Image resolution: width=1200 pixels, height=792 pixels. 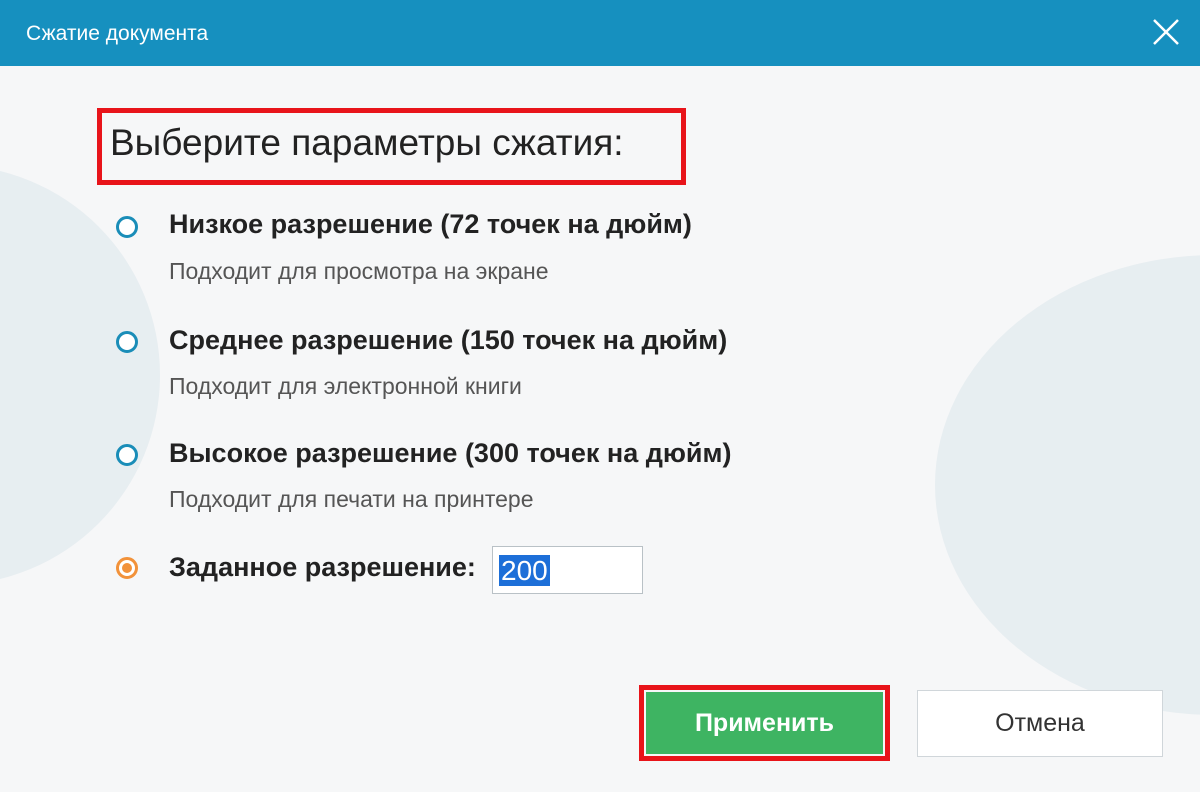 I want to click on title-bar: Сжатие документа, so click(x=600, y=33).